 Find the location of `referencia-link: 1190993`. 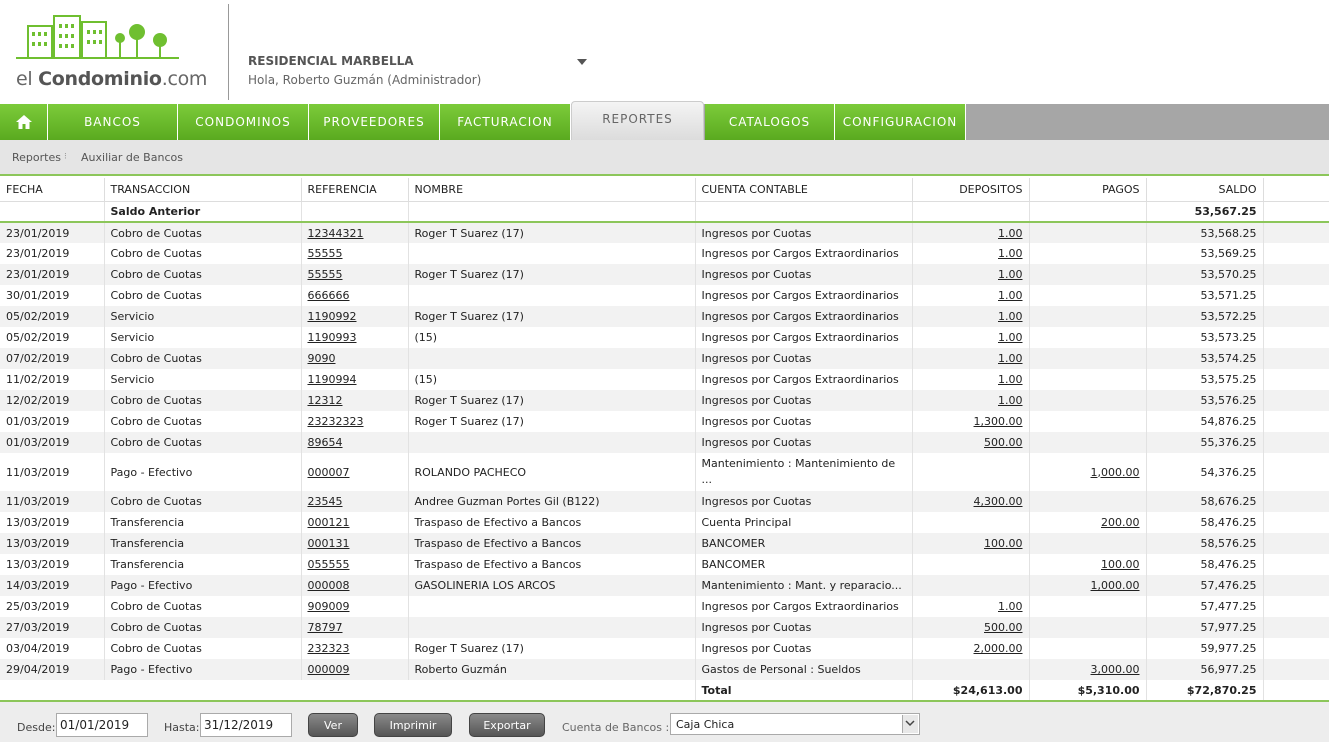

referencia-link: 1190993 is located at coordinates (332, 337).